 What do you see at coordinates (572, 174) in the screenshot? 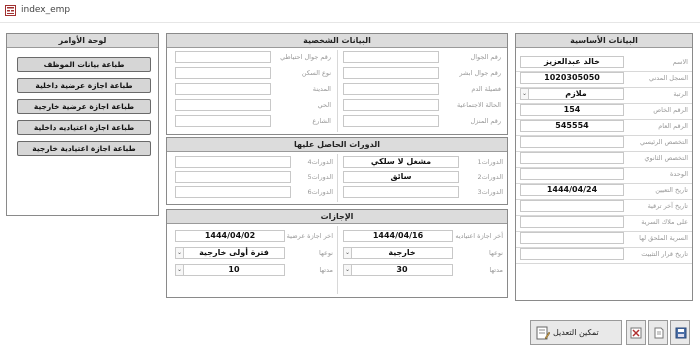
I see `unit-field` at bounding box center [572, 174].